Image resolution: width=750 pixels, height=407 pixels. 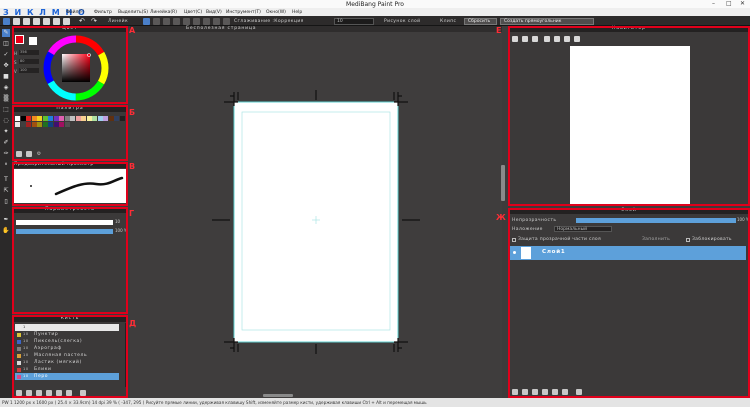 What do you see at coordinates (278, 395) in the screenshot?
I see `canvas-horizontal-scrollbar` at bounding box center [278, 395].